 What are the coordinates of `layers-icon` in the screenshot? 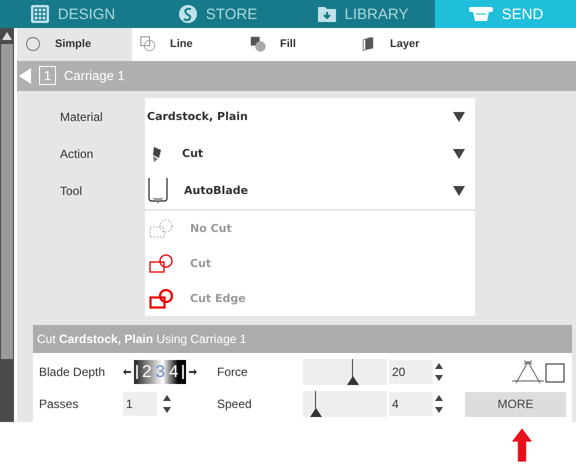 It's located at (368, 44).